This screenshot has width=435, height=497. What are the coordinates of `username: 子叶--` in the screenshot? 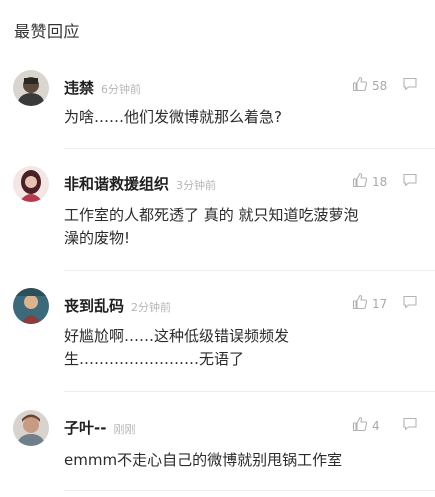 It's located at (85, 427).